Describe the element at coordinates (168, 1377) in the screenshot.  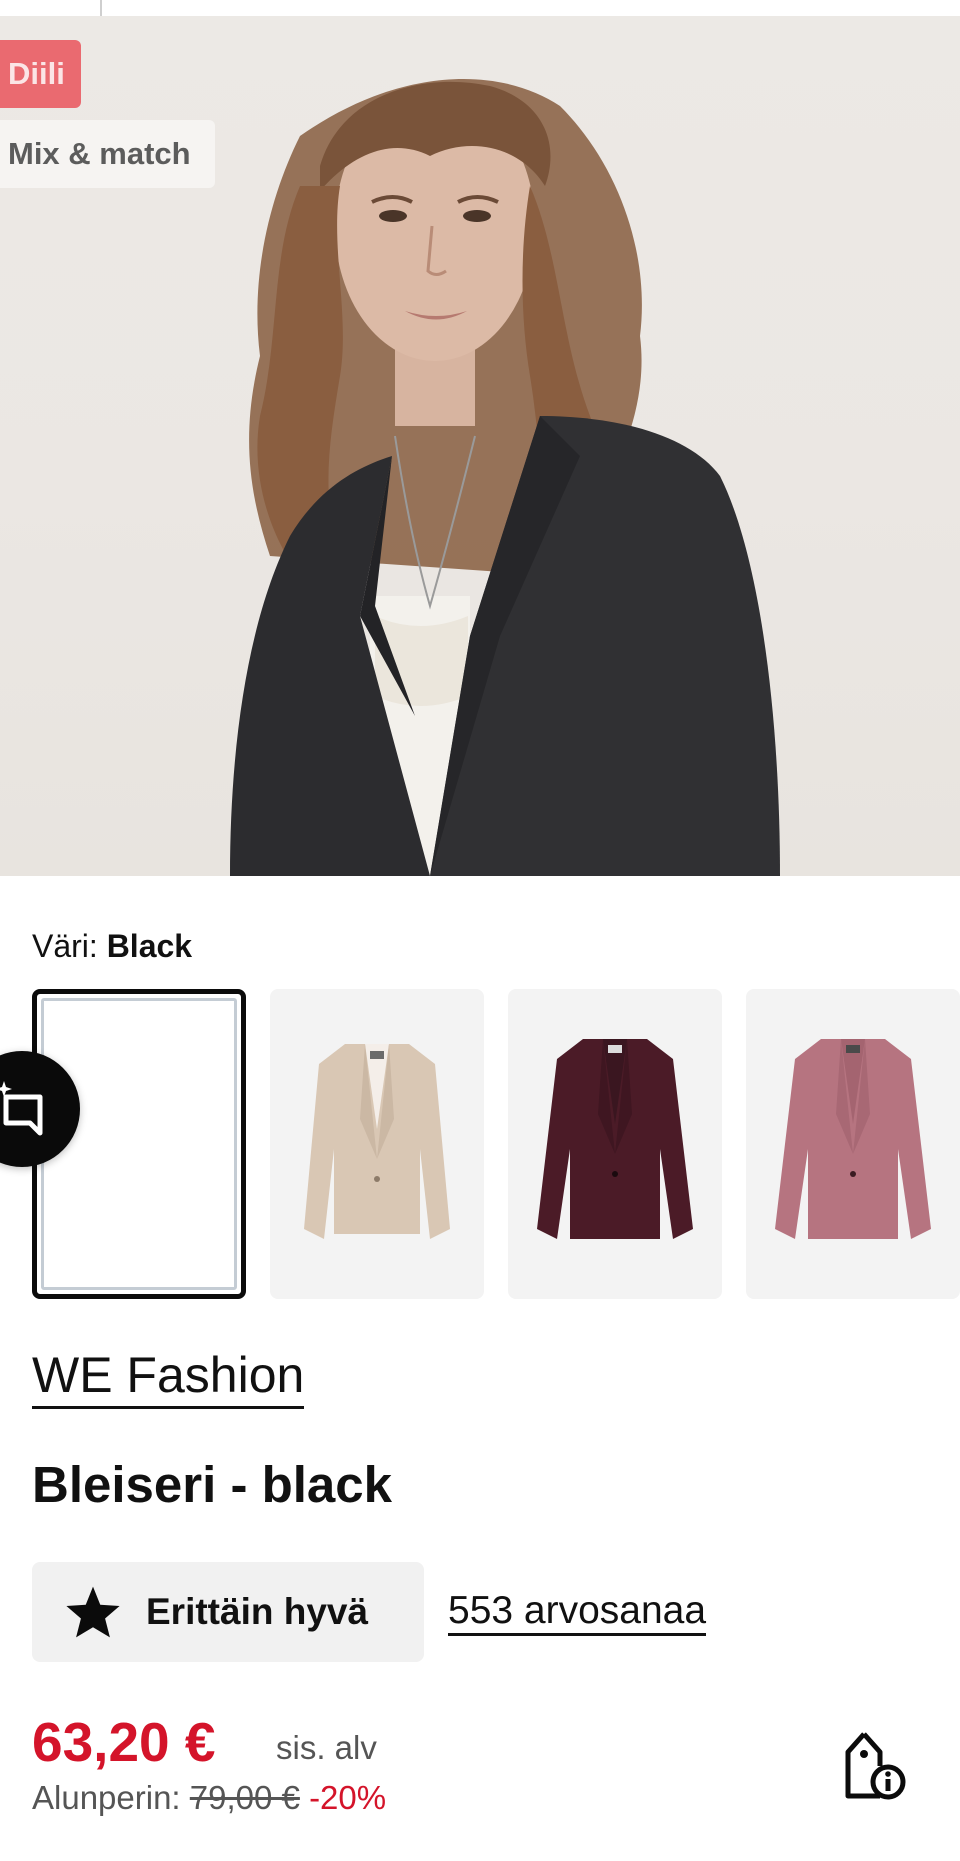
I see `brand-link: WE Fashion` at that location.